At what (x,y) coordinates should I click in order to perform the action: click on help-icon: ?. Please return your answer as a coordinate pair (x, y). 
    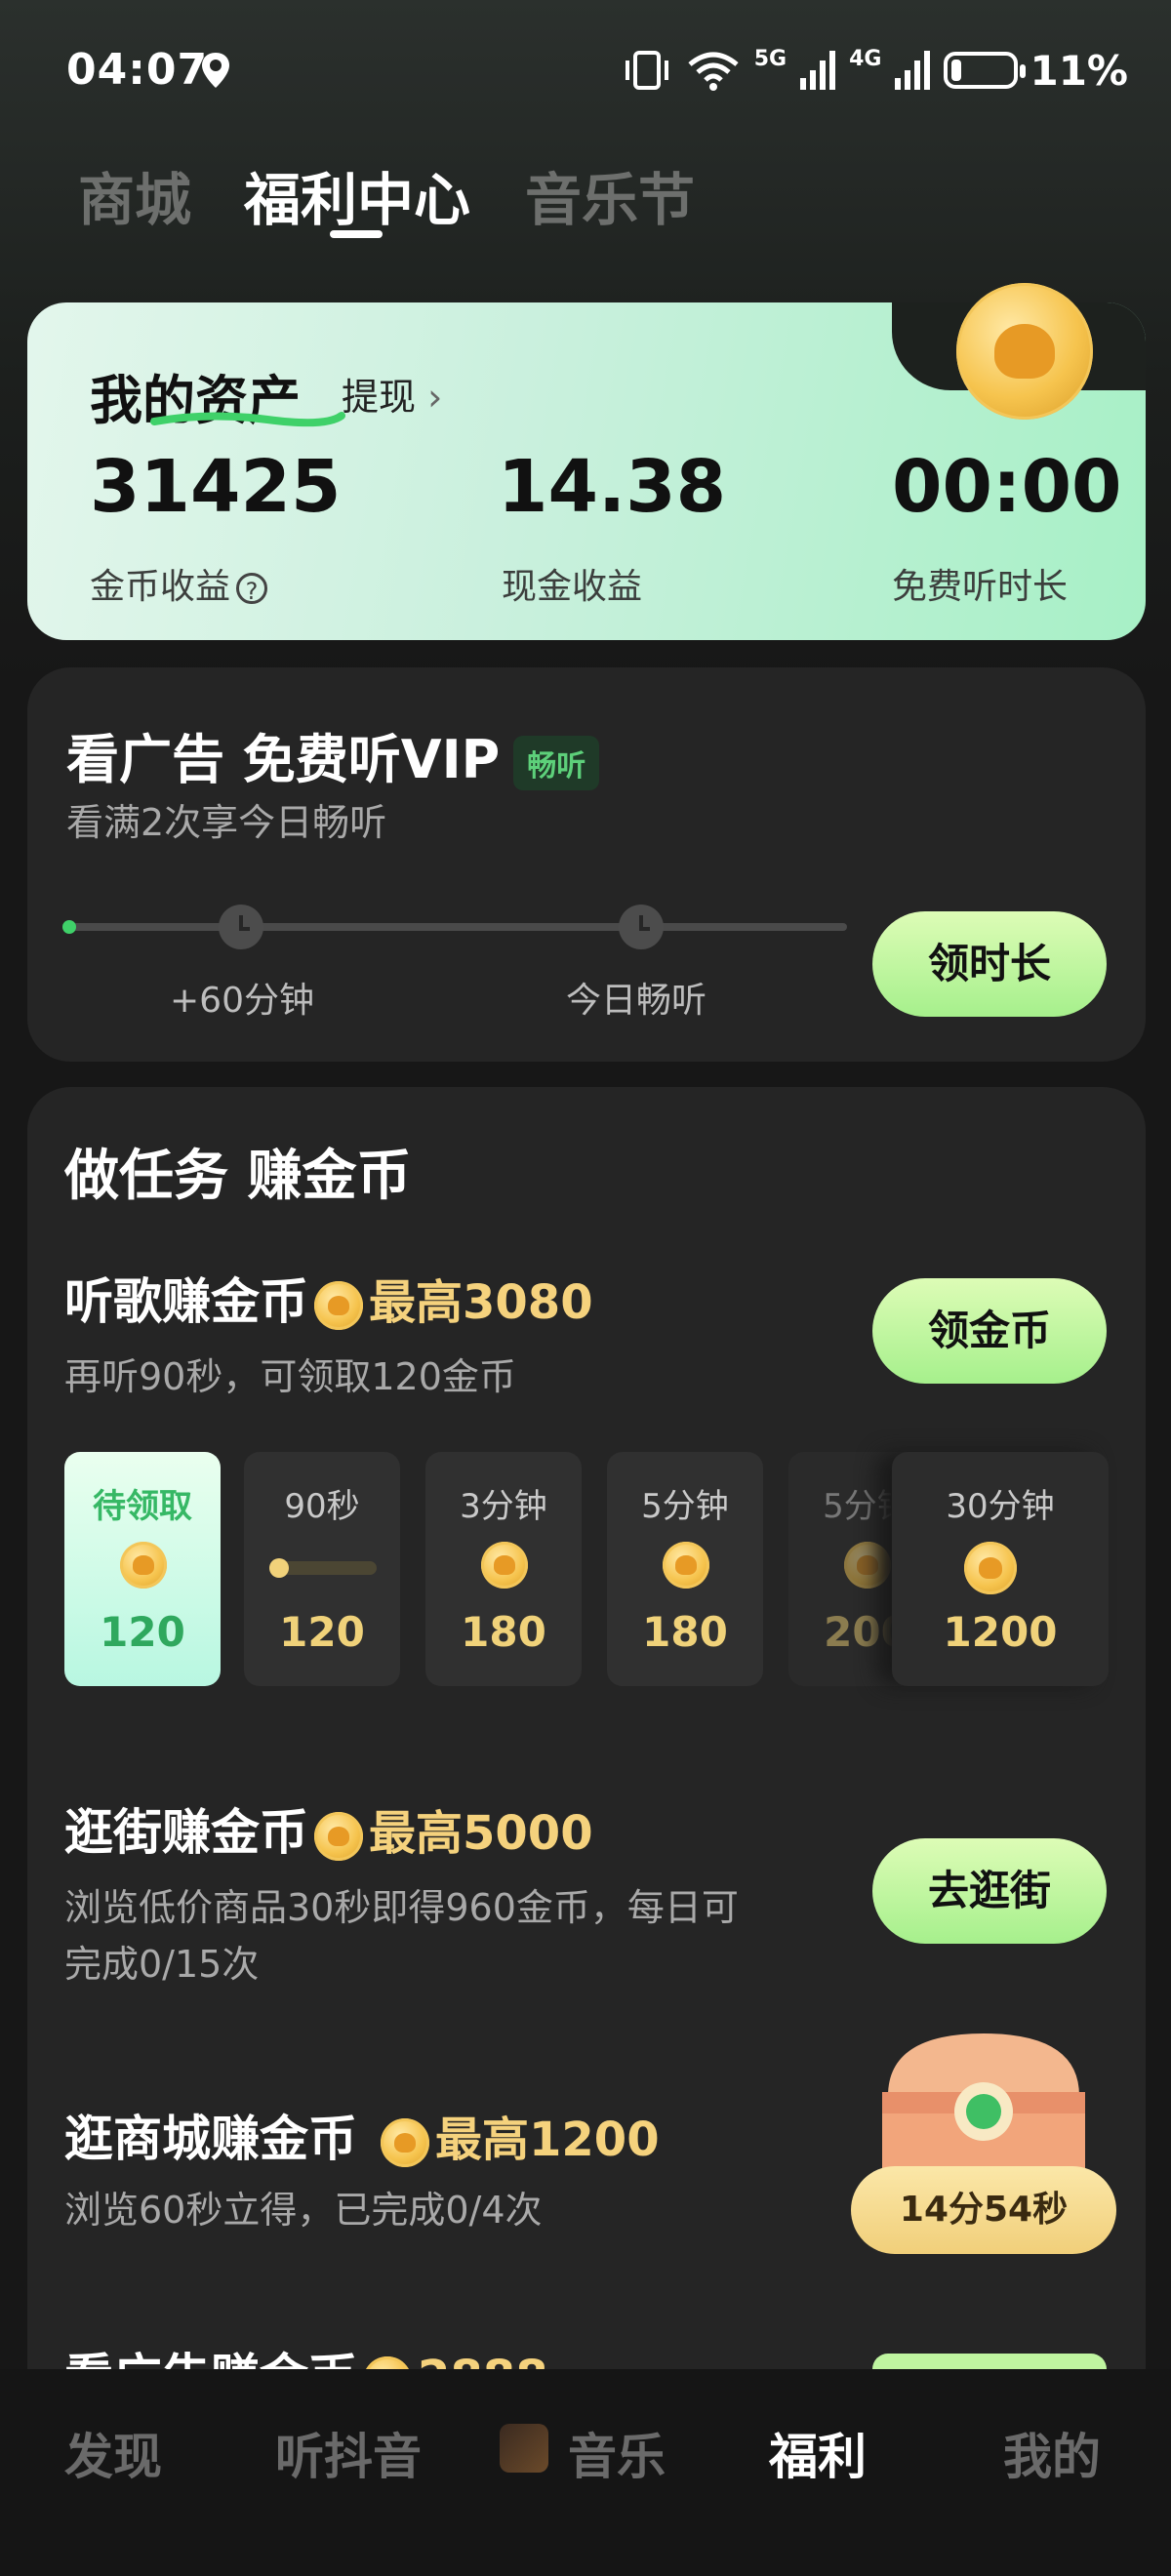
    Looking at the image, I should click on (252, 589).